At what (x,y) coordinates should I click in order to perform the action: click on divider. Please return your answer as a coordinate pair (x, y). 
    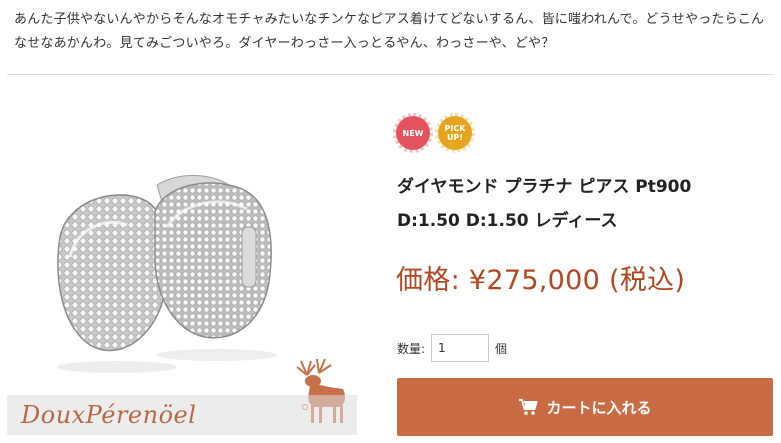
    Looking at the image, I should click on (390, 74).